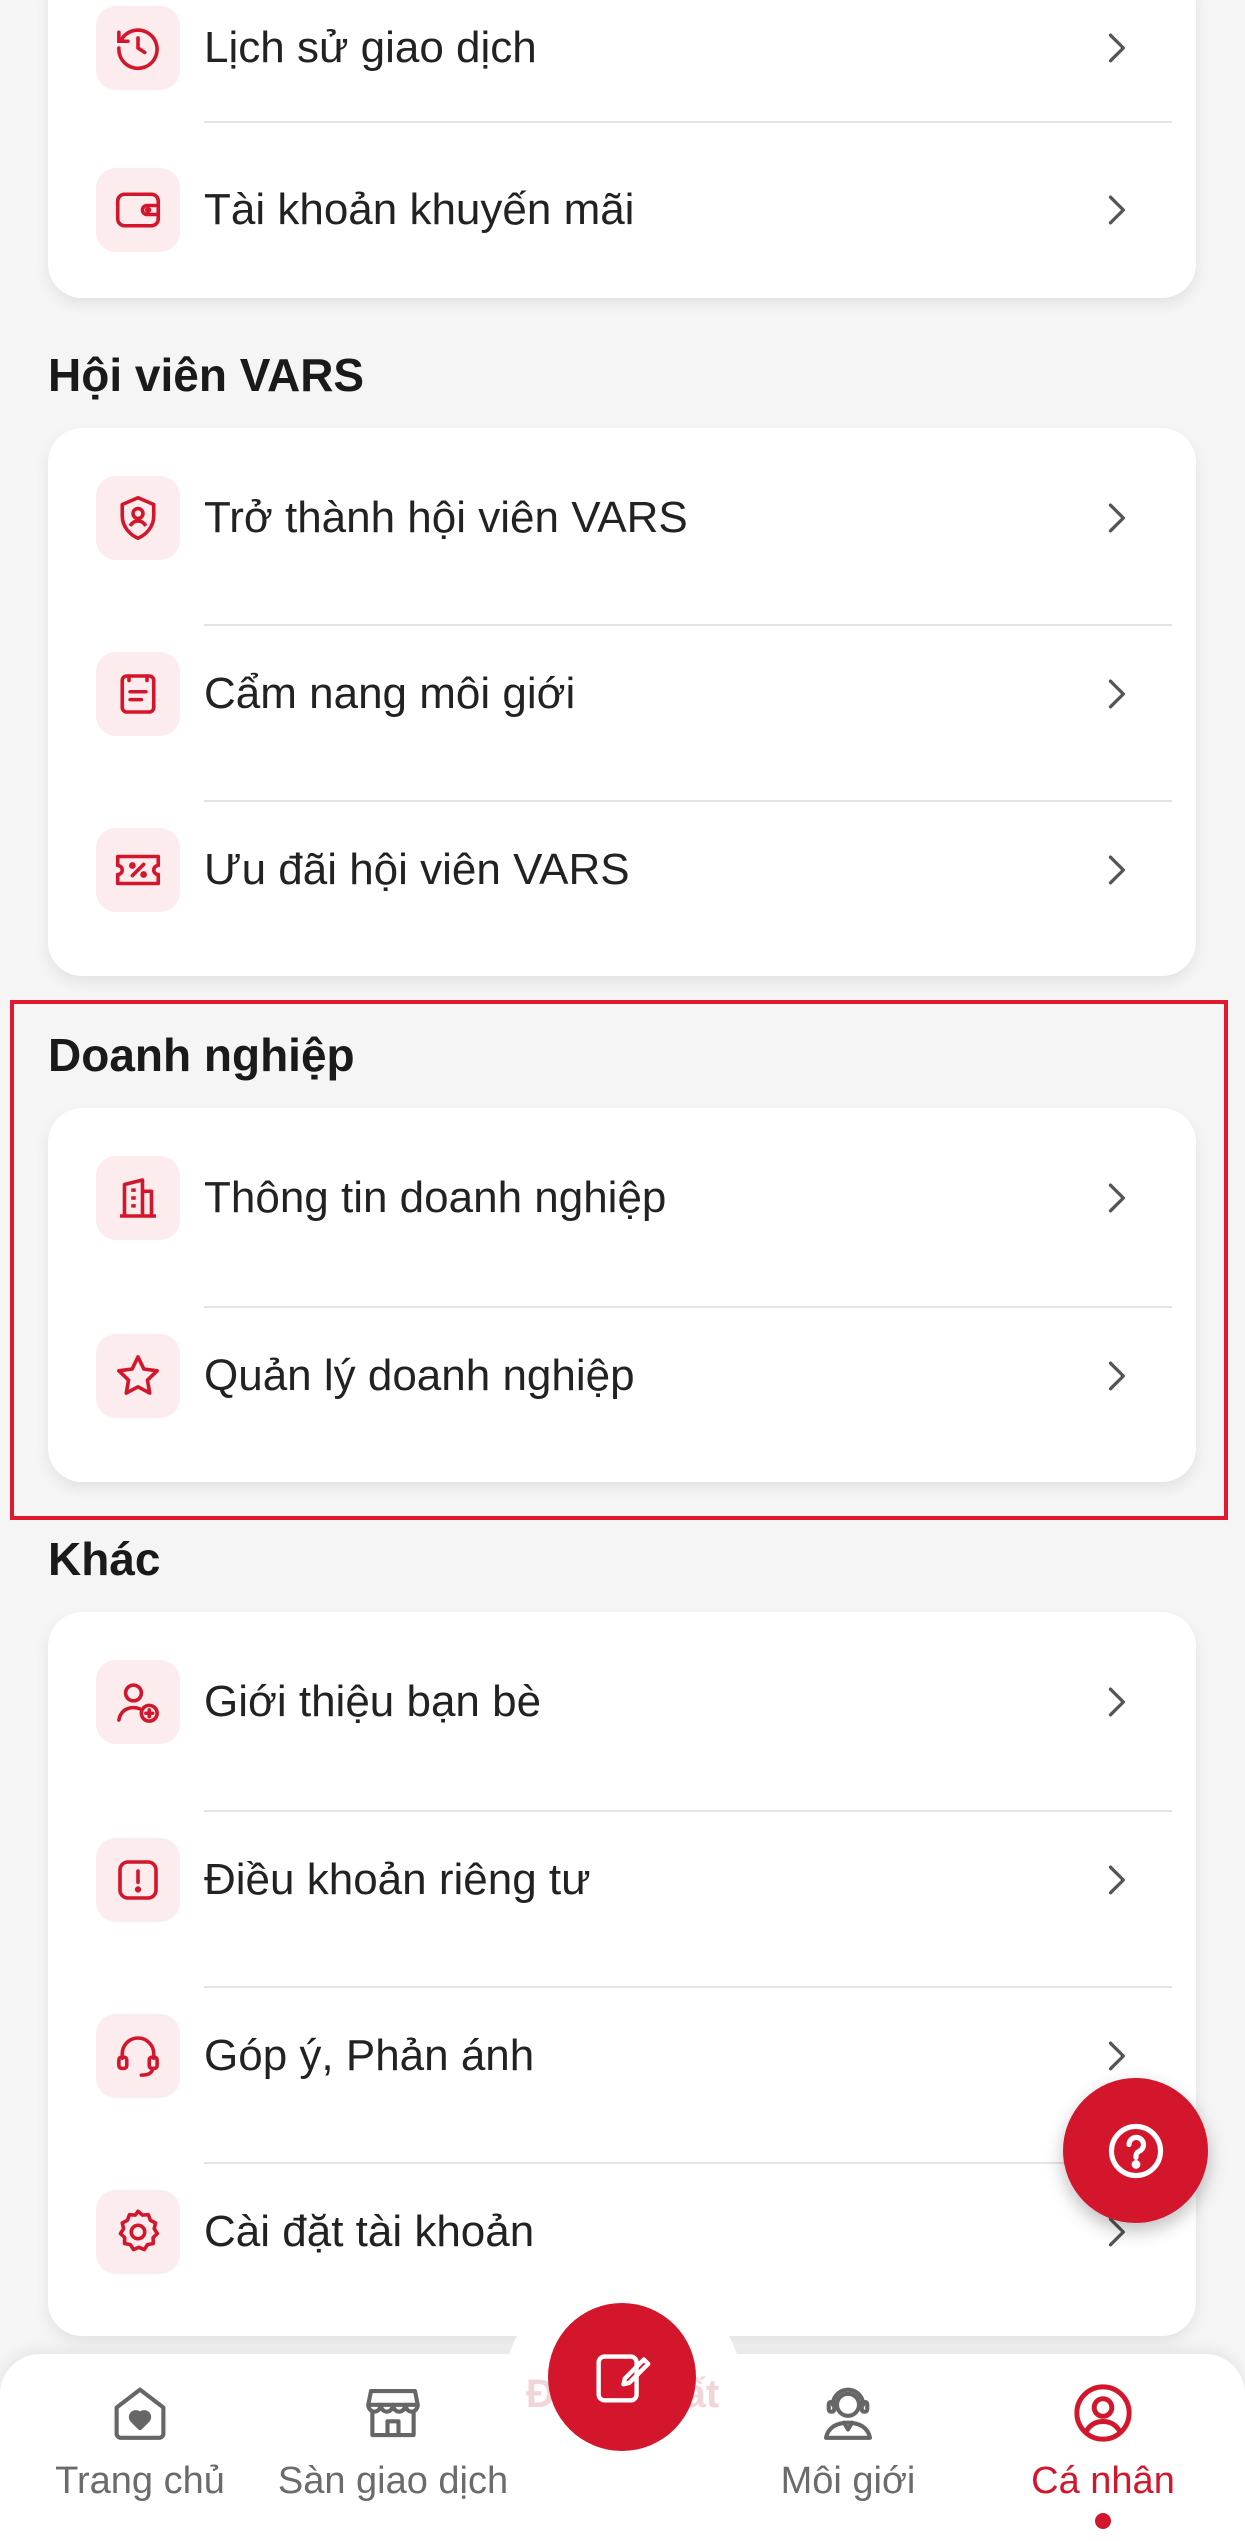 The image size is (1245, 2541). What do you see at coordinates (140, 2450) in the screenshot?
I see `nav-item-home: Trang chủ` at bounding box center [140, 2450].